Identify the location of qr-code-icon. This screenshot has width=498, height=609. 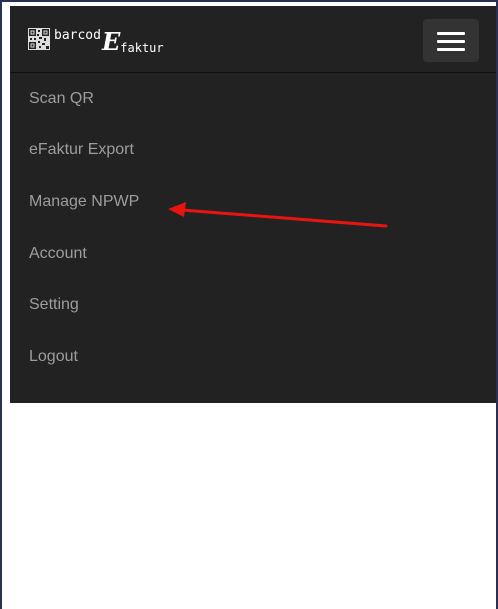
(39, 39).